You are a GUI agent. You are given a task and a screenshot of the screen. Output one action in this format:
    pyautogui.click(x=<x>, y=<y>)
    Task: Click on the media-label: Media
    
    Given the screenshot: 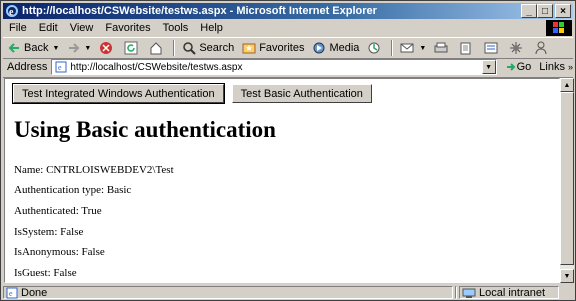 What is the action you would take?
    pyautogui.click(x=344, y=48)
    